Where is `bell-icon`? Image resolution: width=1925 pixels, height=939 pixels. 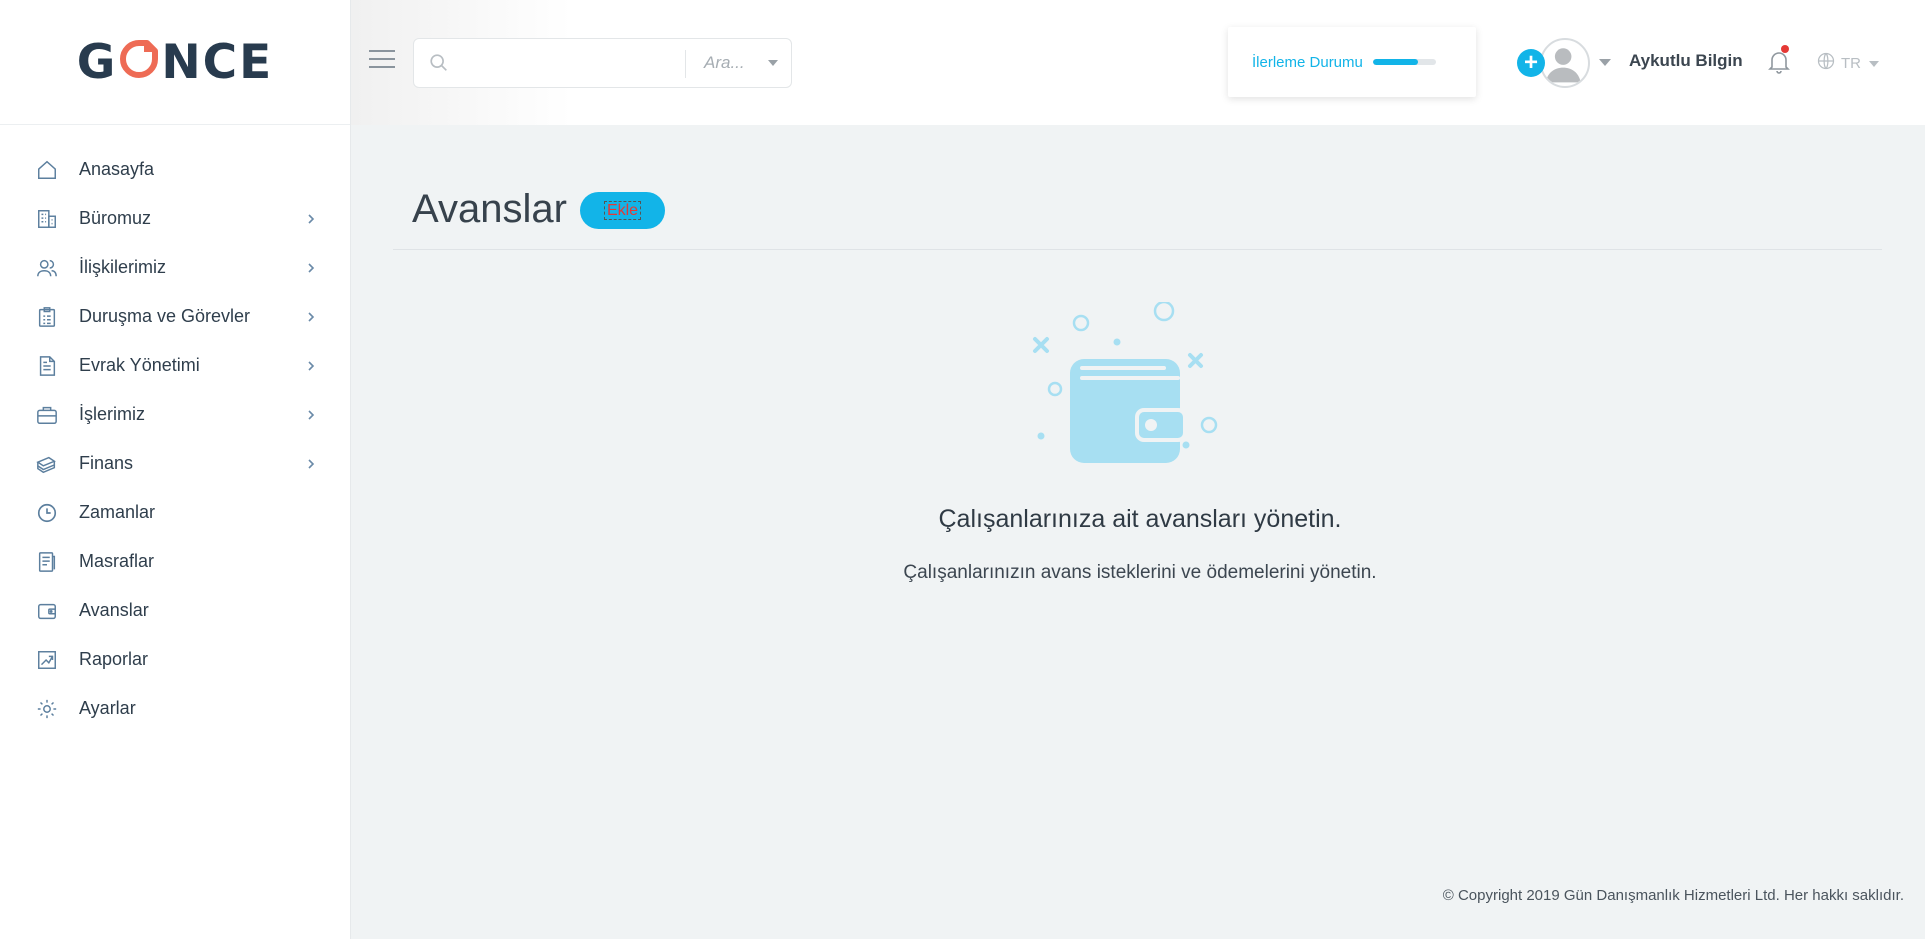 bell-icon is located at coordinates (1779, 62).